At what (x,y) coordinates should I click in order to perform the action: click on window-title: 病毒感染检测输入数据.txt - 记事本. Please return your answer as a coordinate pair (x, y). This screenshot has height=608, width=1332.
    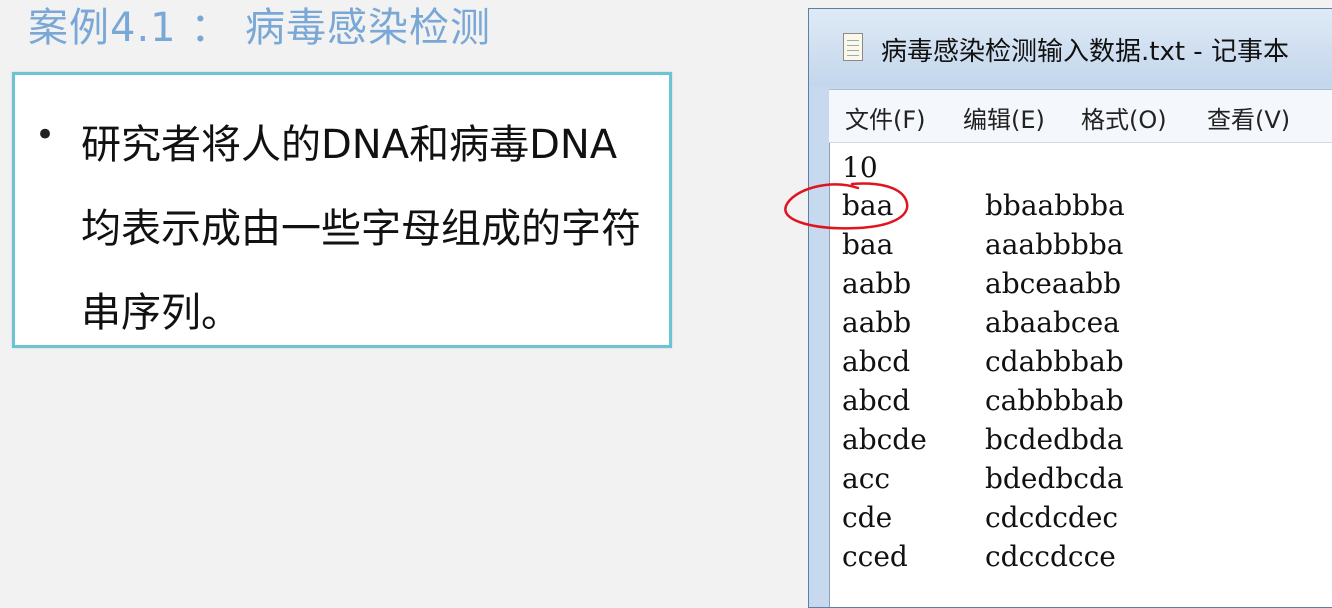
    Looking at the image, I should click on (1085, 52).